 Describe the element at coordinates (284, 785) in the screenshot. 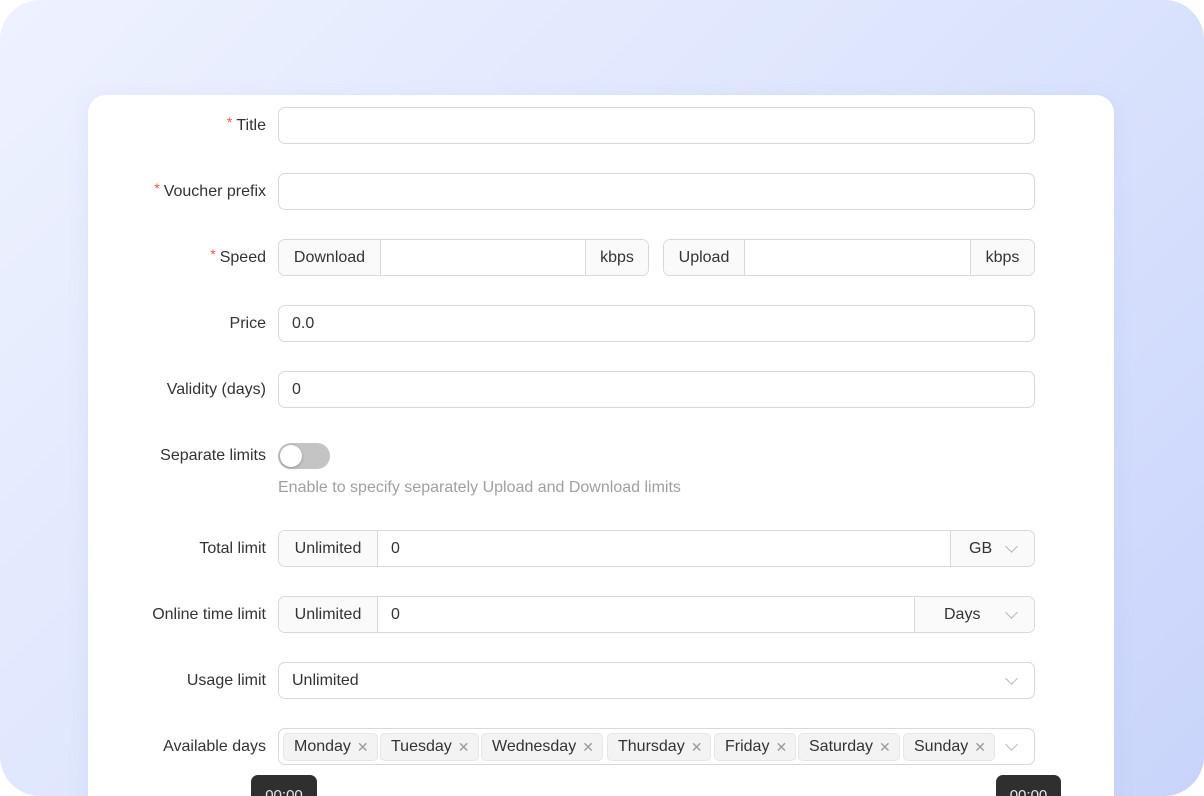

I see `time-start-tooltip: 00:00` at that location.